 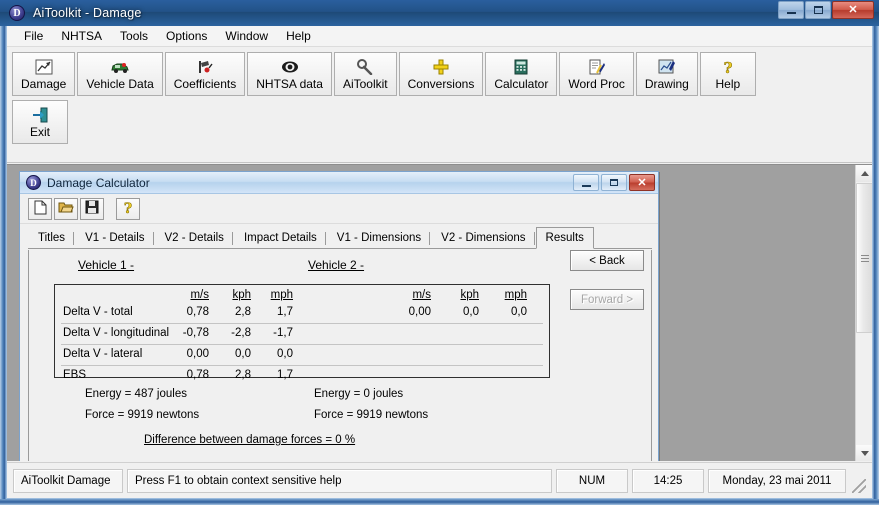 What do you see at coordinates (114, 238) in the screenshot?
I see `tab-v1-details: V1 - Details` at bounding box center [114, 238].